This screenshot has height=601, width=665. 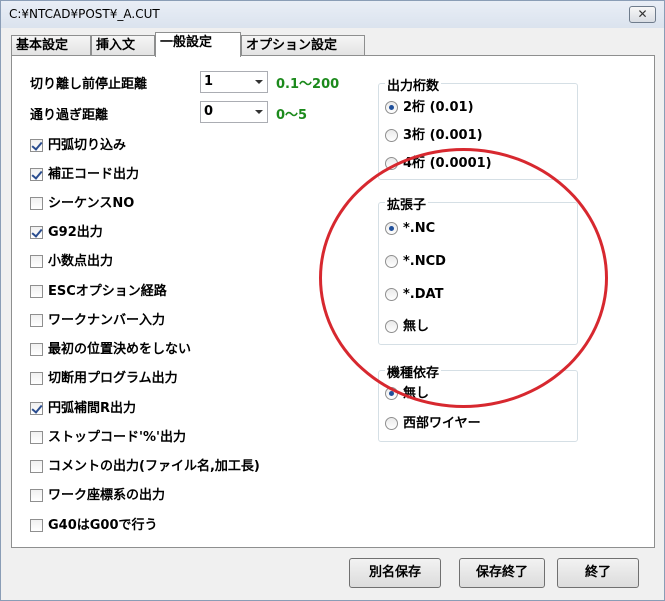 I want to click on checkbox-label: 円弧切り込み, so click(x=87, y=145).